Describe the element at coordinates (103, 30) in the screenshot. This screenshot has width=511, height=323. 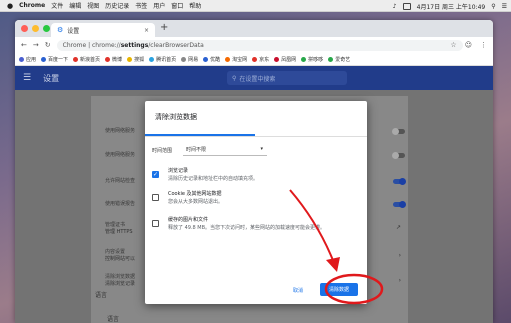
I see `tab-settings: ⚙ 设置 ×` at that location.